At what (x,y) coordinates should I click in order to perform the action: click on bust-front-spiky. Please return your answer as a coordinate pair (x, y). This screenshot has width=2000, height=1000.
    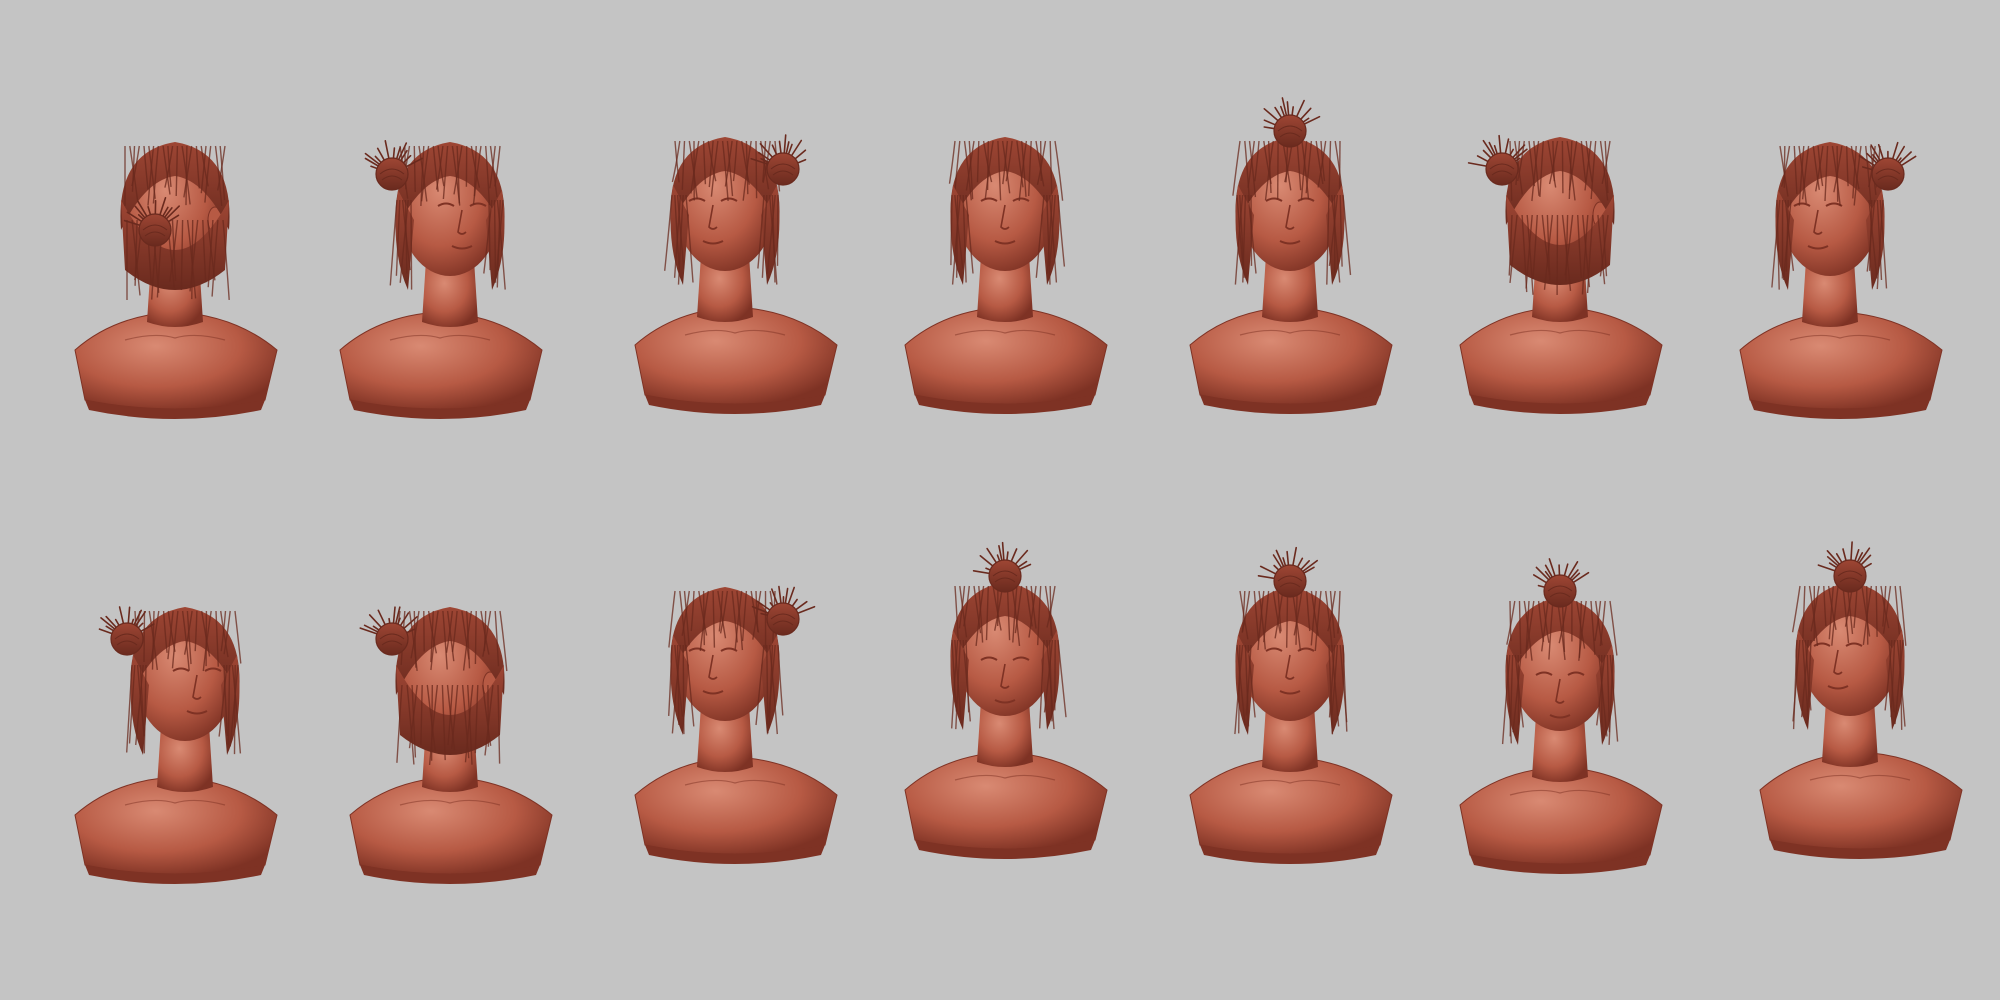
    Looking at the image, I should click on (1290, 255).